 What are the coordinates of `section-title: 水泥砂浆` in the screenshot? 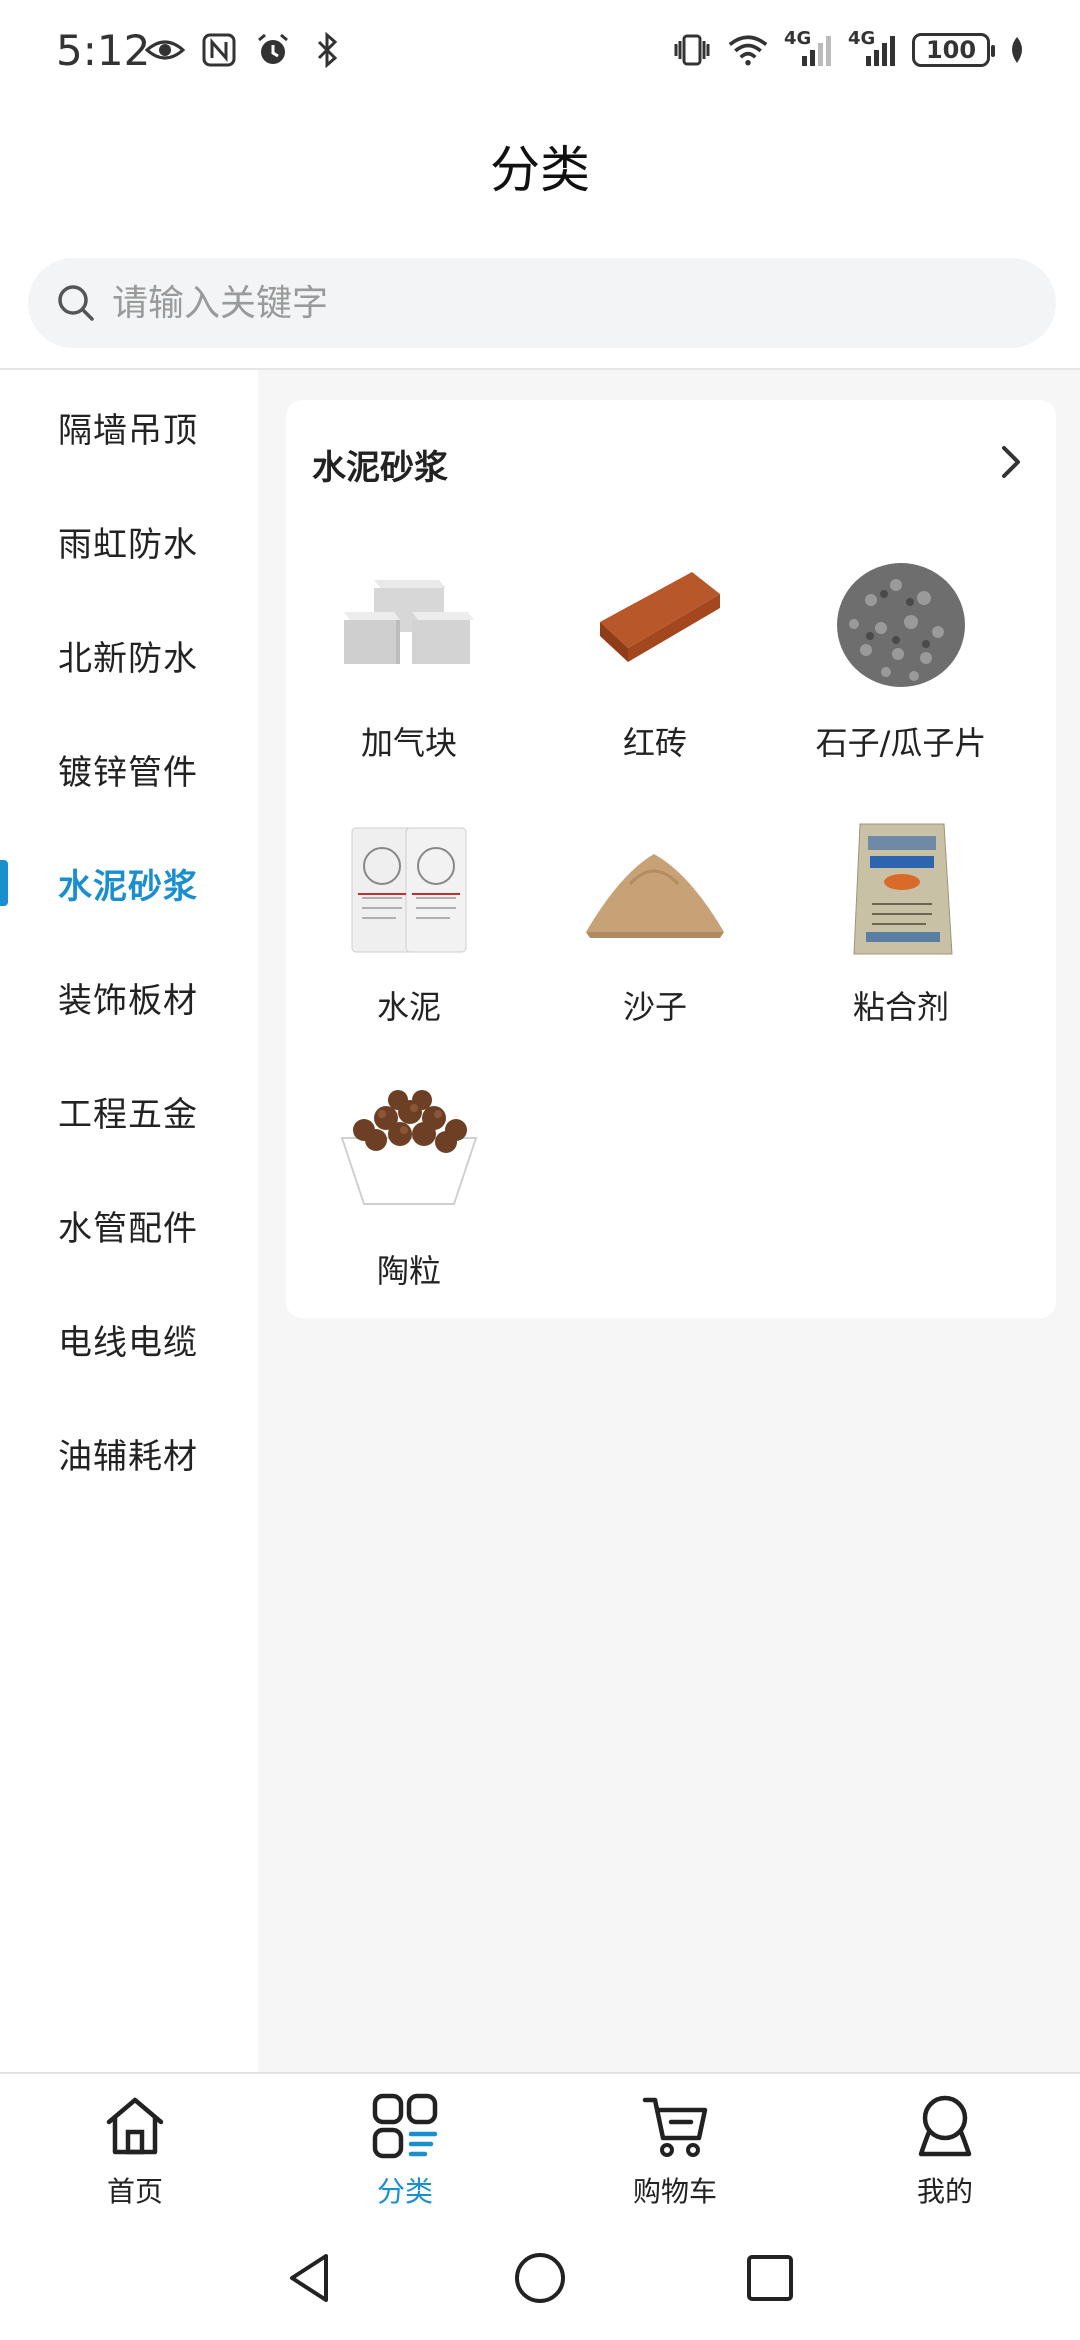 It's located at (380, 468).